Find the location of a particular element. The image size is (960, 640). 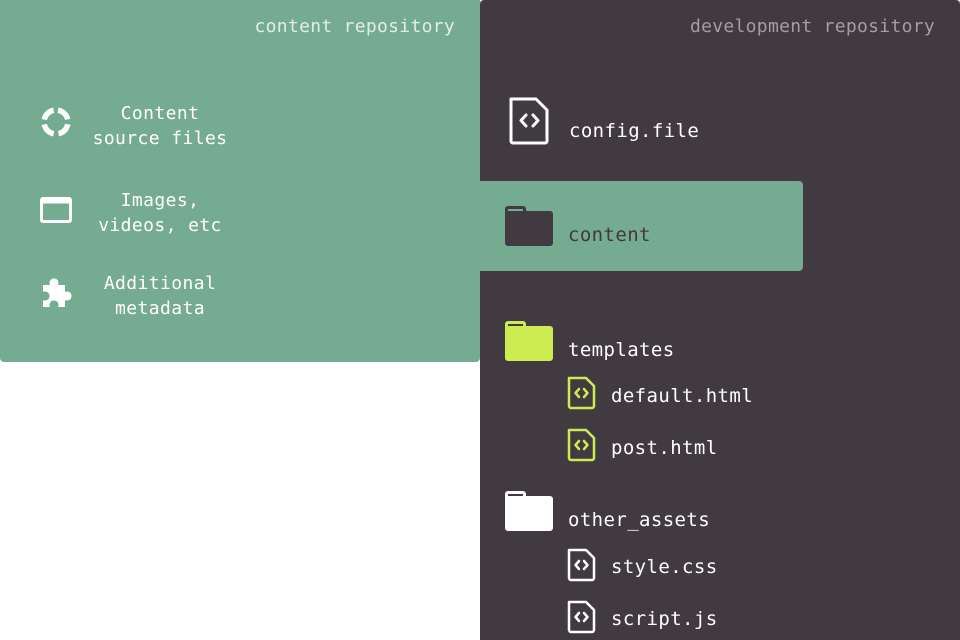

tree-item-label: config.file is located at coordinates (634, 131).